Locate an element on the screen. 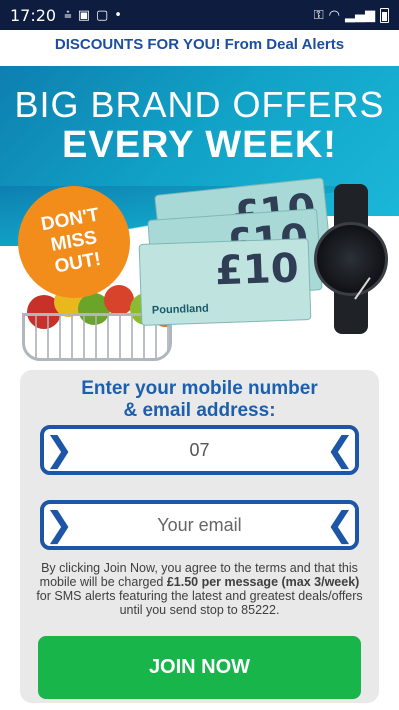 This screenshot has width=399, height=710. mobile-number-input is located at coordinates (199, 450).